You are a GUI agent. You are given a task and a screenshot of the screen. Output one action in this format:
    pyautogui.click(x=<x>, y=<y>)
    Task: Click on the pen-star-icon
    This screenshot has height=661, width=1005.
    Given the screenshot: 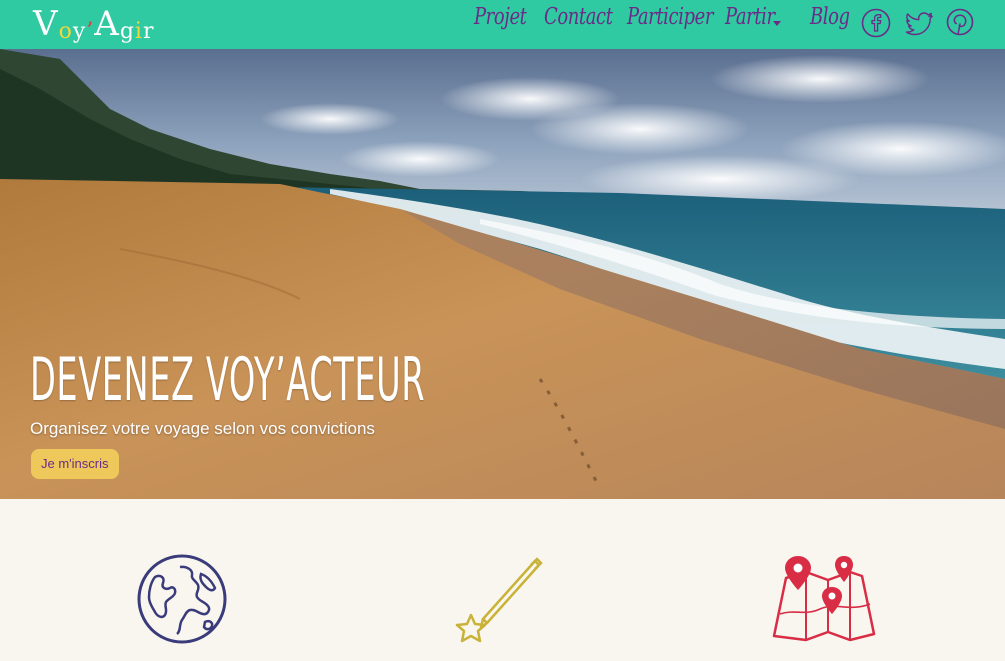 What is the action you would take?
    pyautogui.click(x=499, y=600)
    